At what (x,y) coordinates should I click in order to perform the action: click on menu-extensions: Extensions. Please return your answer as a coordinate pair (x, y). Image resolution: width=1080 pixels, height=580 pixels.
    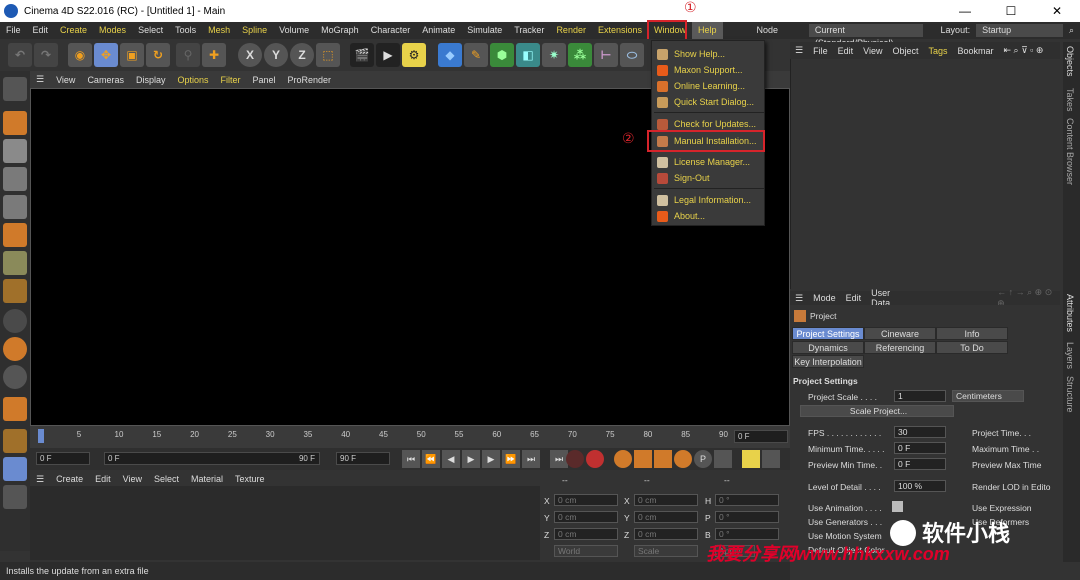
    Looking at the image, I should click on (620, 30).